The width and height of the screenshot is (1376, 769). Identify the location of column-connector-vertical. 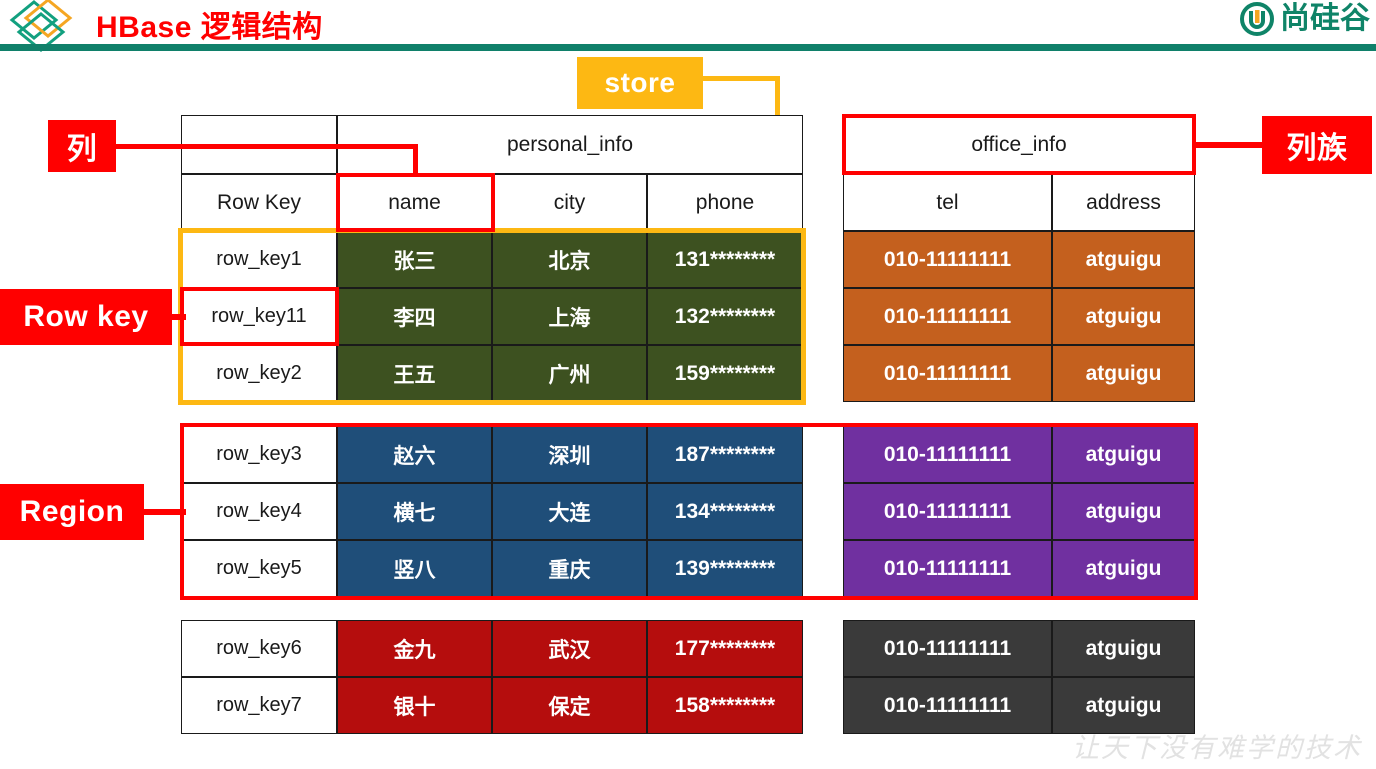
(415, 160).